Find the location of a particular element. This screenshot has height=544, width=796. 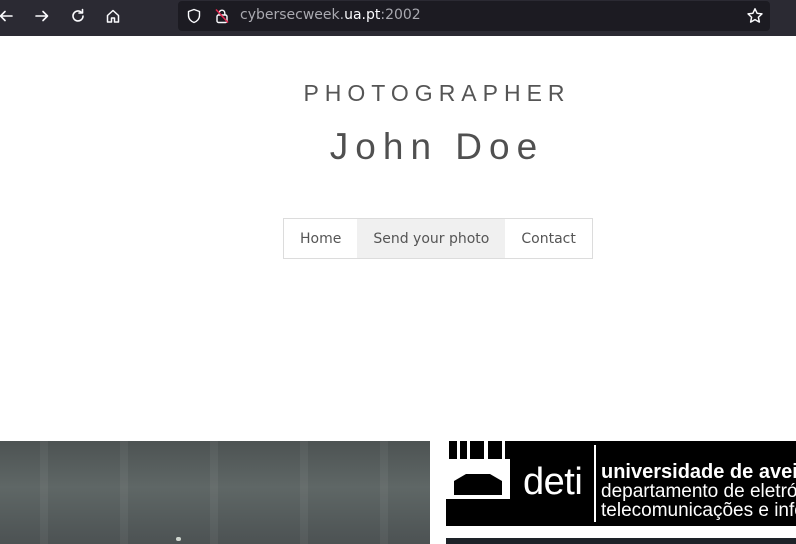

menu-item-contact: Contact is located at coordinates (548, 238).